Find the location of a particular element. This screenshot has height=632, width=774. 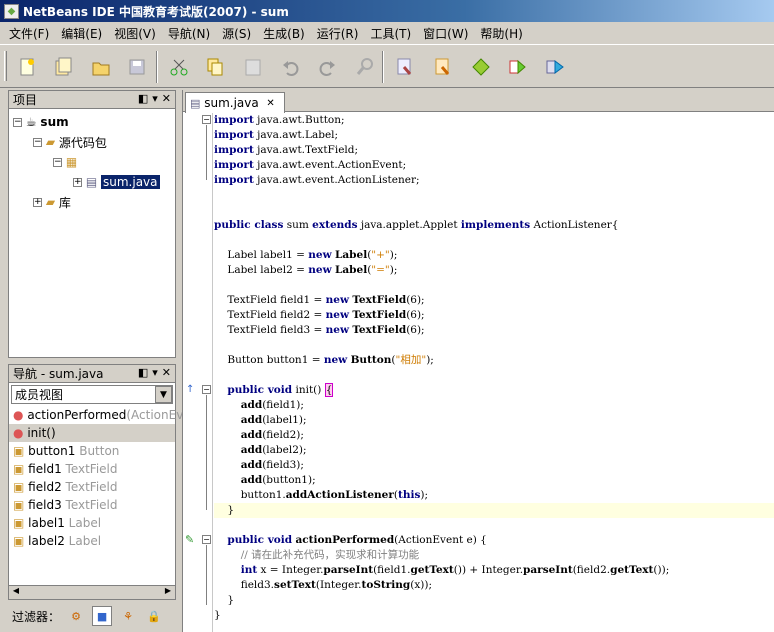

navigator-item-label1: ▣ label1 Label is located at coordinates (92, 523).